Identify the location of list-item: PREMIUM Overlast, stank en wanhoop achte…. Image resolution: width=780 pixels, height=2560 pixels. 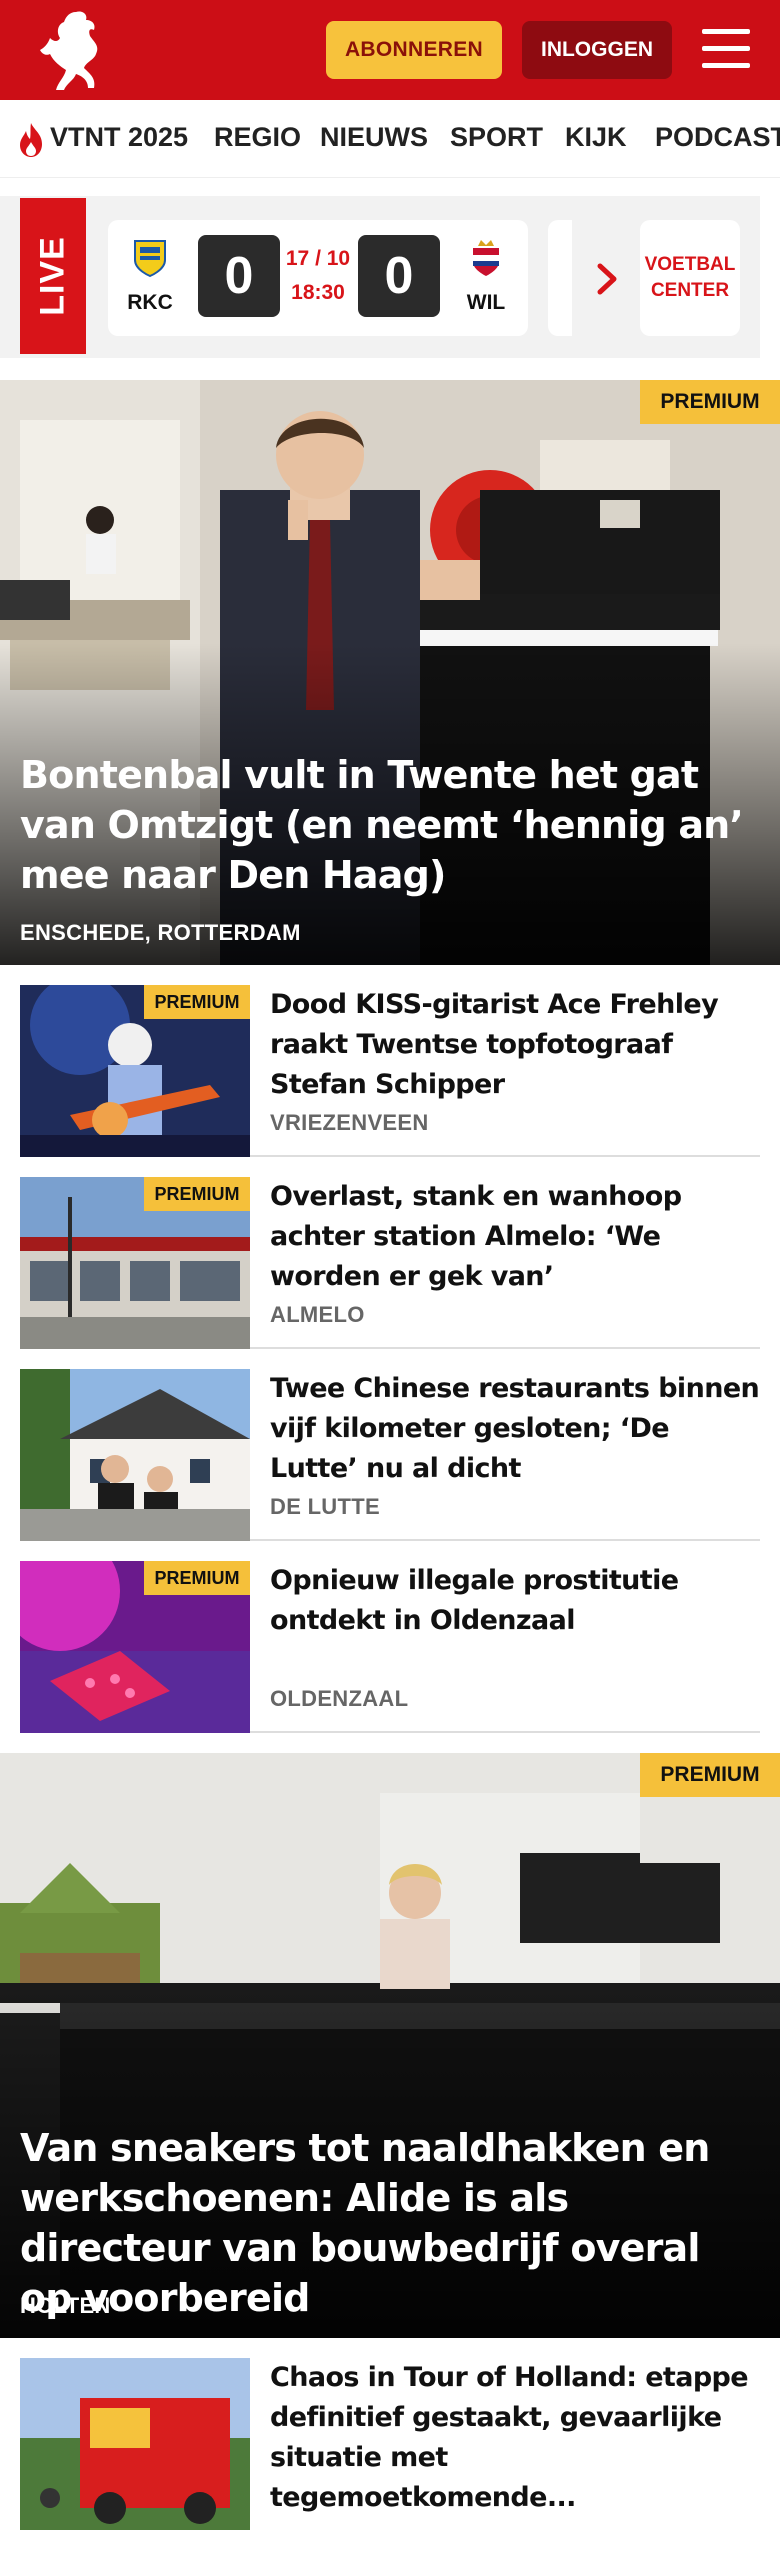
(390, 1253).